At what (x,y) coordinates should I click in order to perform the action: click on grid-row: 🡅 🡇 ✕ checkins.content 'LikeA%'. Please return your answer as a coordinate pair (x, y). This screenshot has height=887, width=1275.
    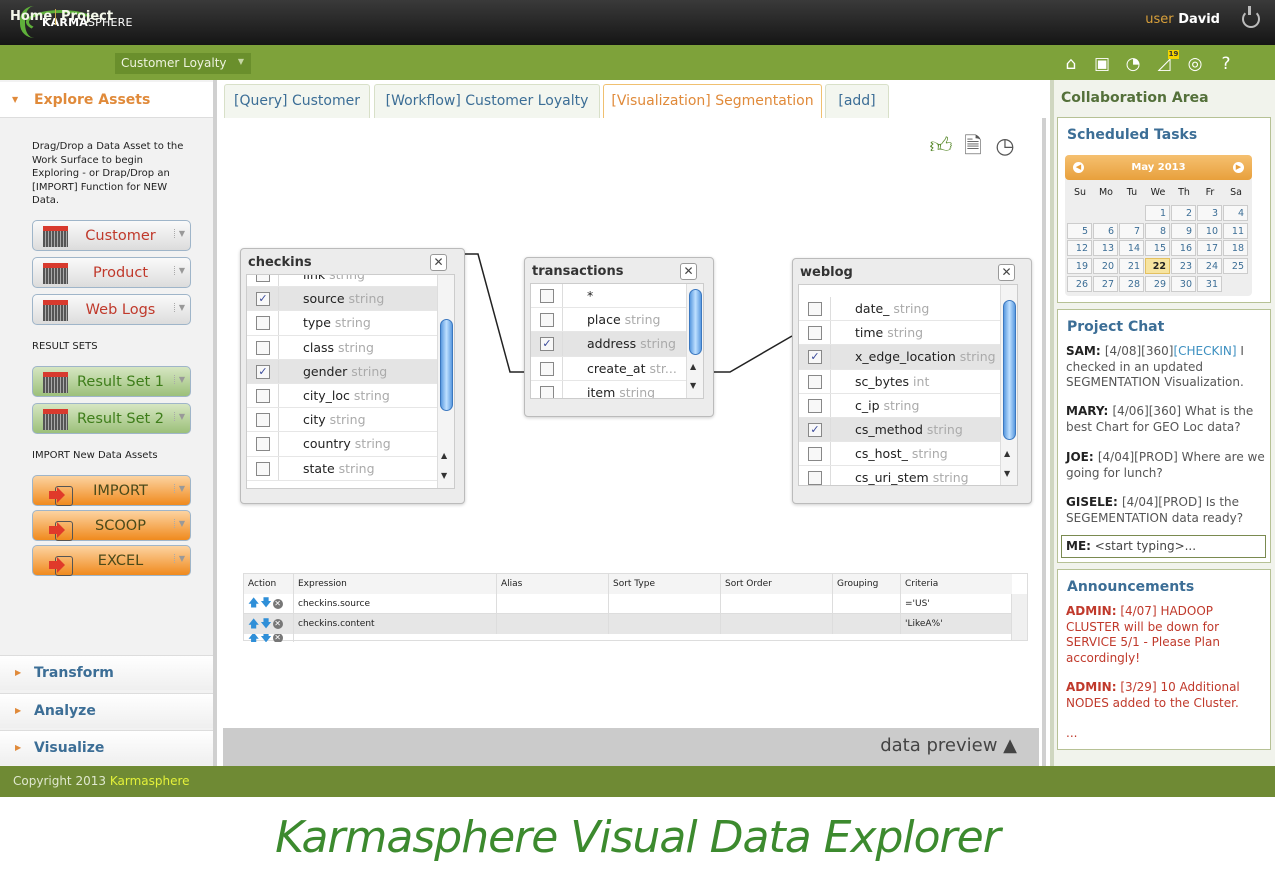
    Looking at the image, I should click on (628, 624).